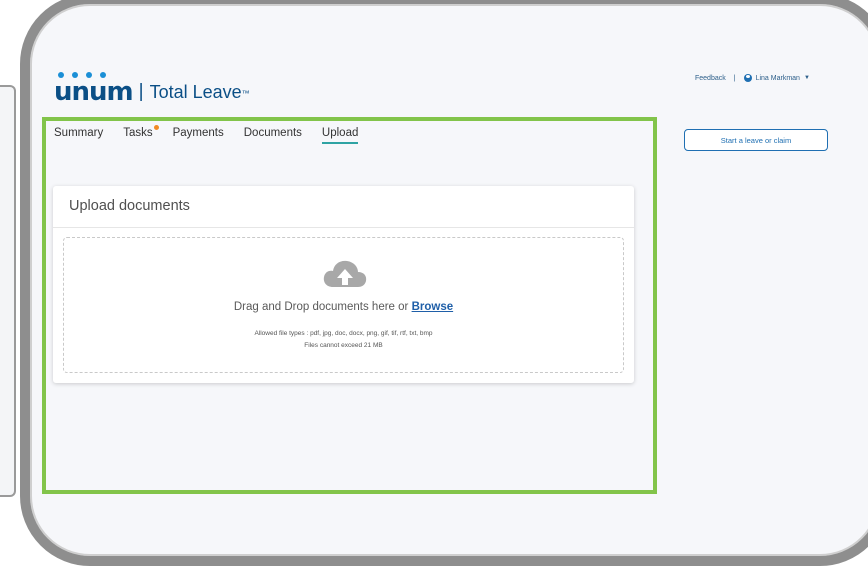  What do you see at coordinates (747, 78) in the screenshot?
I see `user-circle-icon` at bounding box center [747, 78].